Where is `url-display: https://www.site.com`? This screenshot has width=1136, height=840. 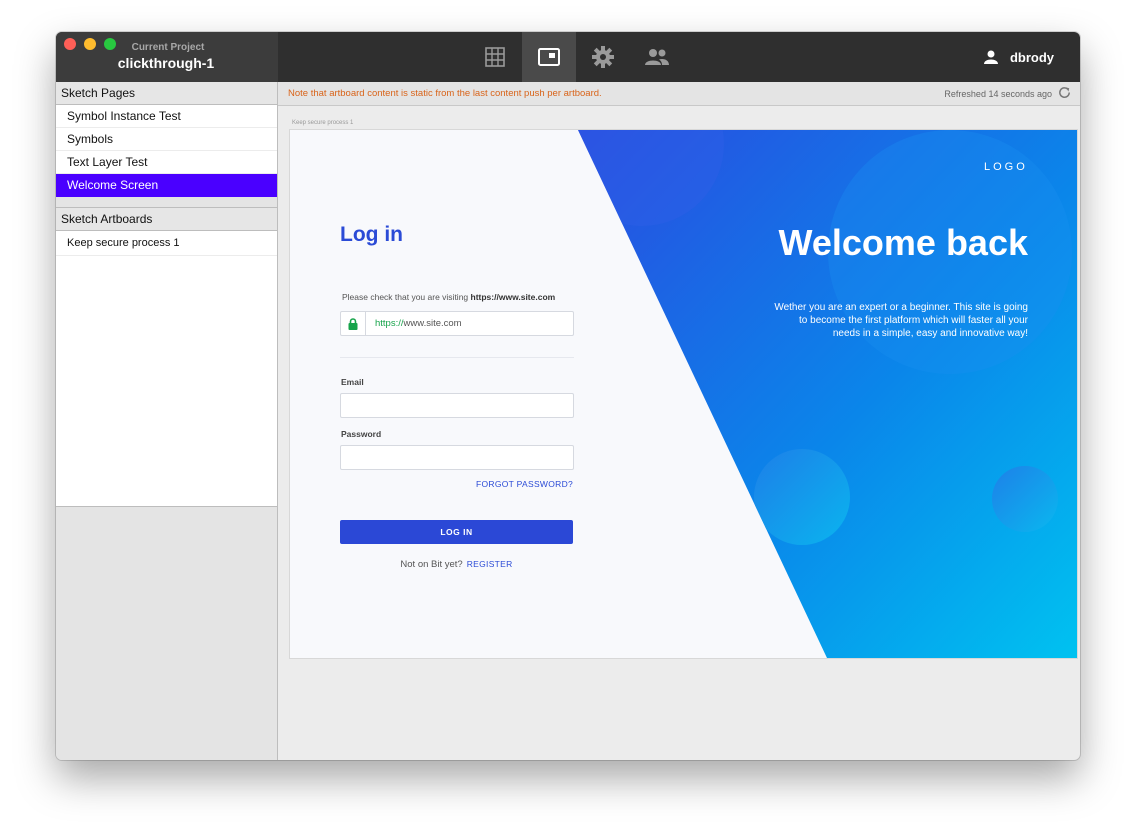 url-display: https://www.site.com is located at coordinates (457, 323).